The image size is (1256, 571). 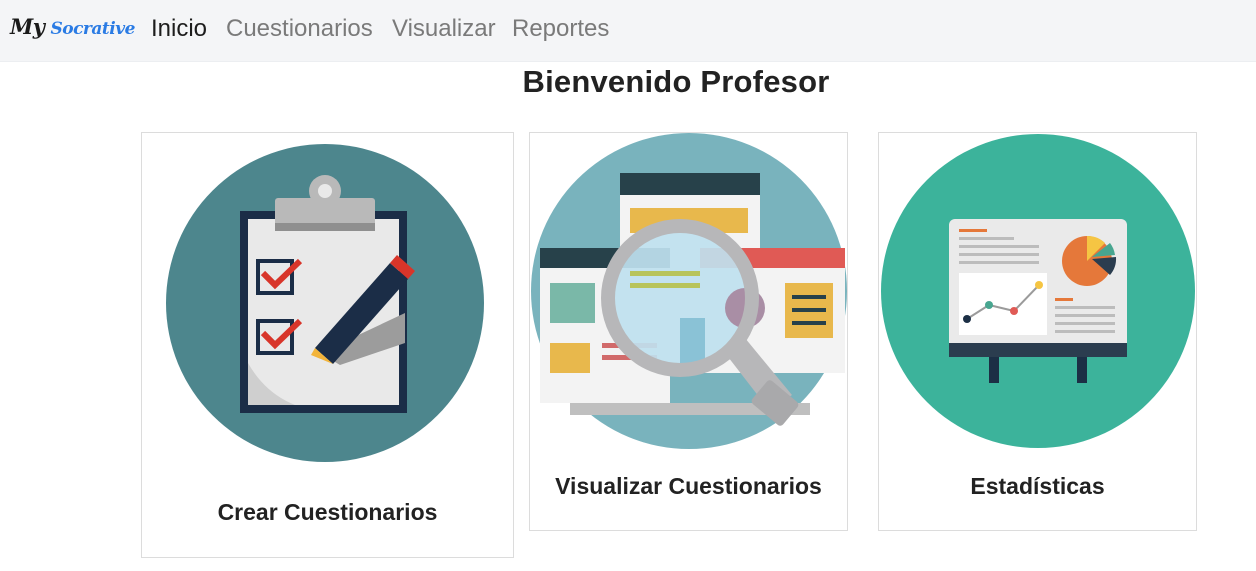 What do you see at coordinates (688, 486) in the screenshot?
I see `card-title: Visualizar Cuestionarios` at bounding box center [688, 486].